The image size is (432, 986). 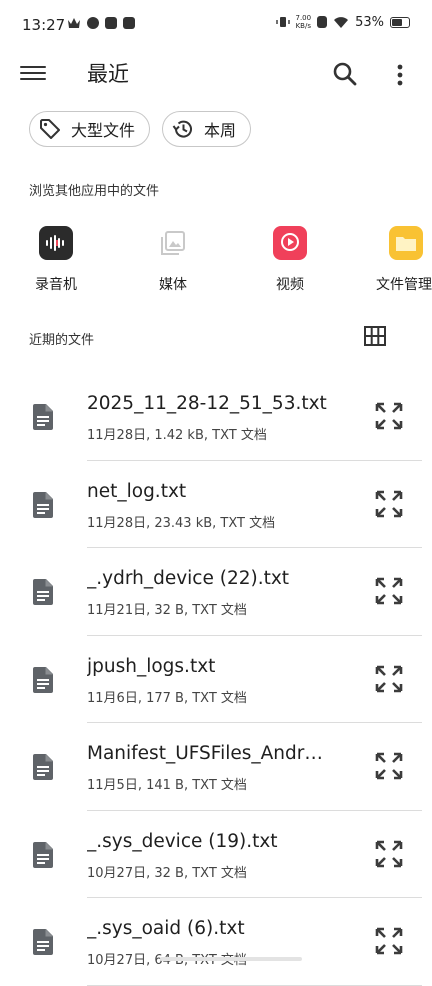 What do you see at coordinates (404, 285) in the screenshot?
I see `app-file-manager-label: 文件管理` at bounding box center [404, 285].